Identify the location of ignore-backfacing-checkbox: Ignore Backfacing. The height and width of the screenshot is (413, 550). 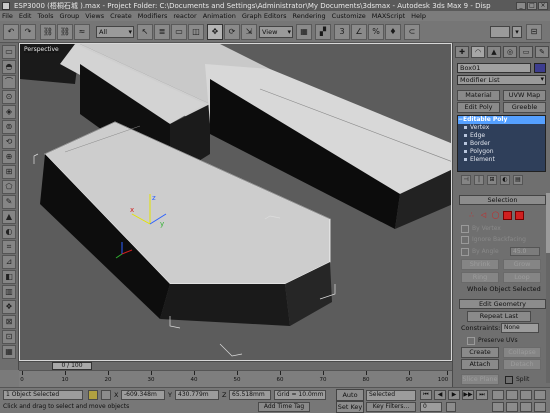
(493, 239).